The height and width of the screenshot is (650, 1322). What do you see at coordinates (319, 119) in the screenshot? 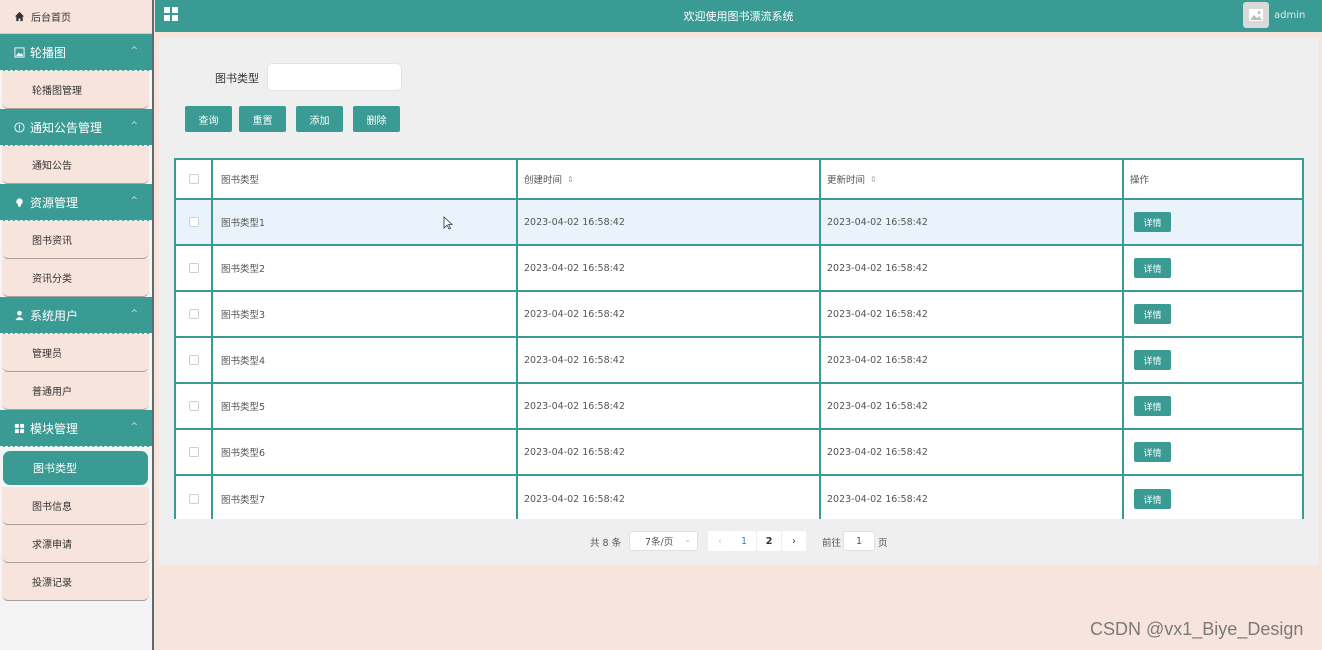
I see `add-button: 添加` at bounding box center [319, 119].